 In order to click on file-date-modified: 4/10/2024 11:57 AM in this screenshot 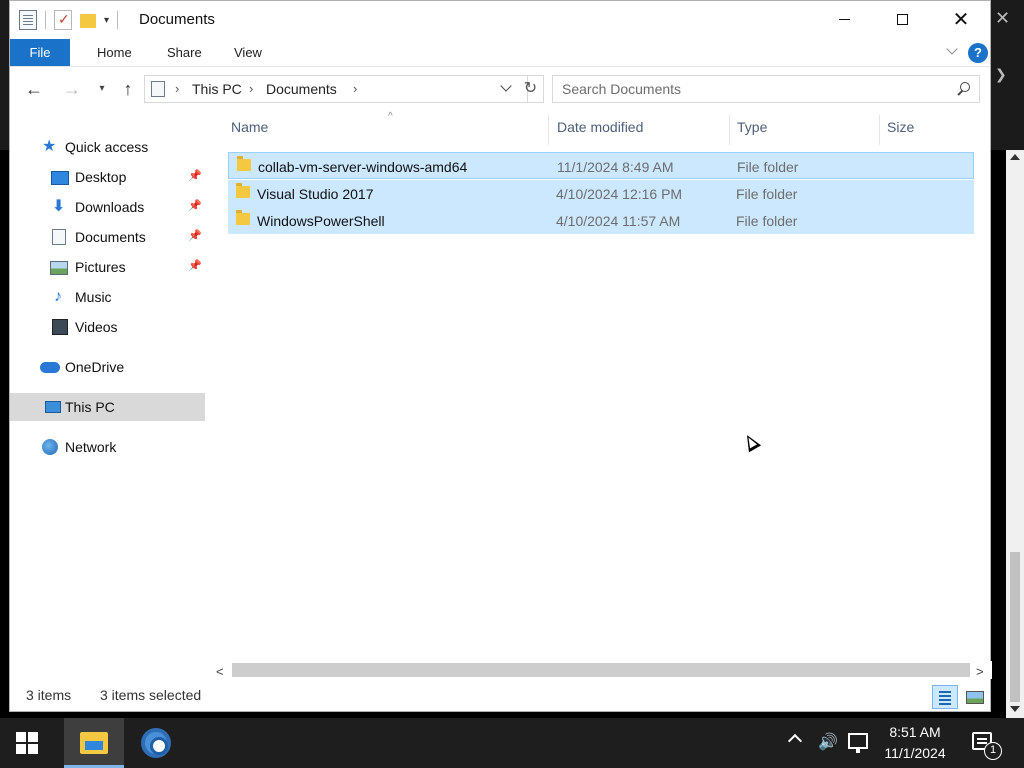, I will do `click(618, 221)`.